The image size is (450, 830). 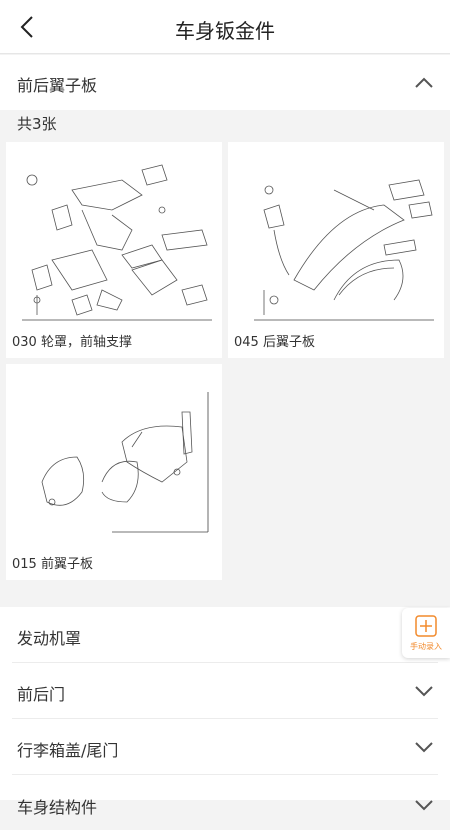 What do you see at coordinates (426, 646) in the screenshot?
I see `manual-entry-label: 手动录入` at bounding box center [426, 646].